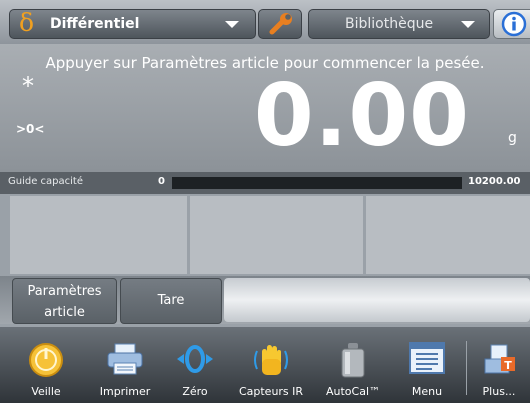 The width and height of the screenshot is (530, 403). I want to click on center-of-zero-indicator: >0<, so click(30, 129).